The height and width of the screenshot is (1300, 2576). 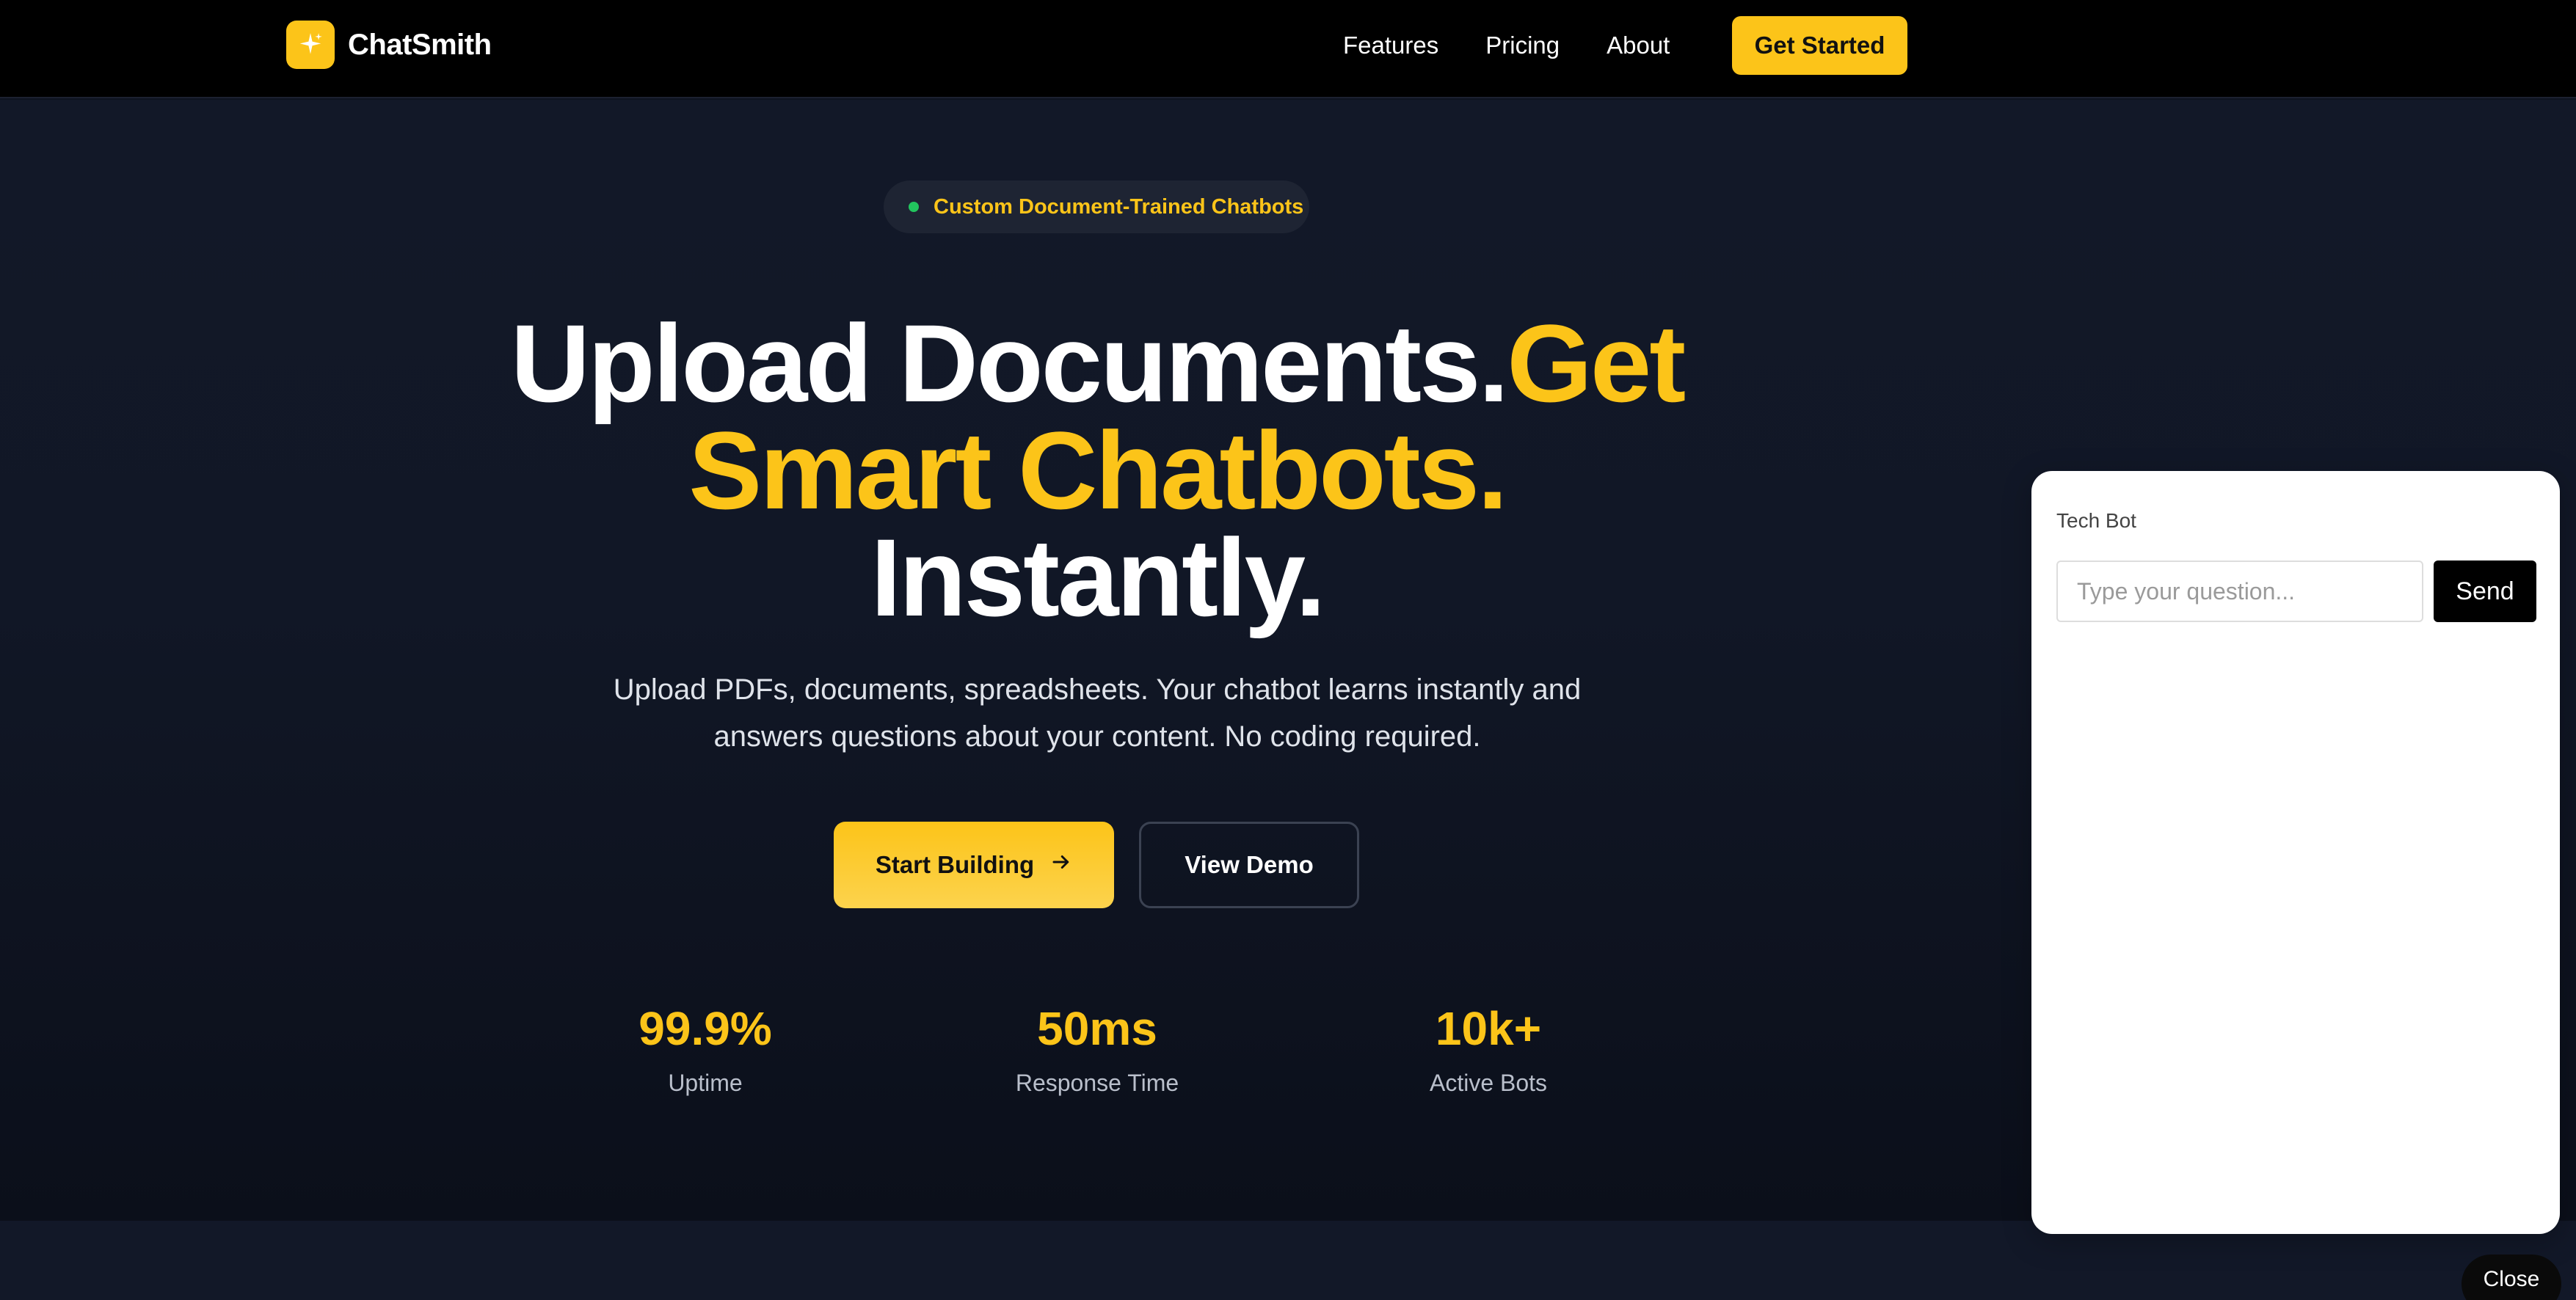 What do you see at coordinates (1522, 45) in the screenshot?
I see `nav-link-pricing: Pricing` at bounding box center [1522, 45].